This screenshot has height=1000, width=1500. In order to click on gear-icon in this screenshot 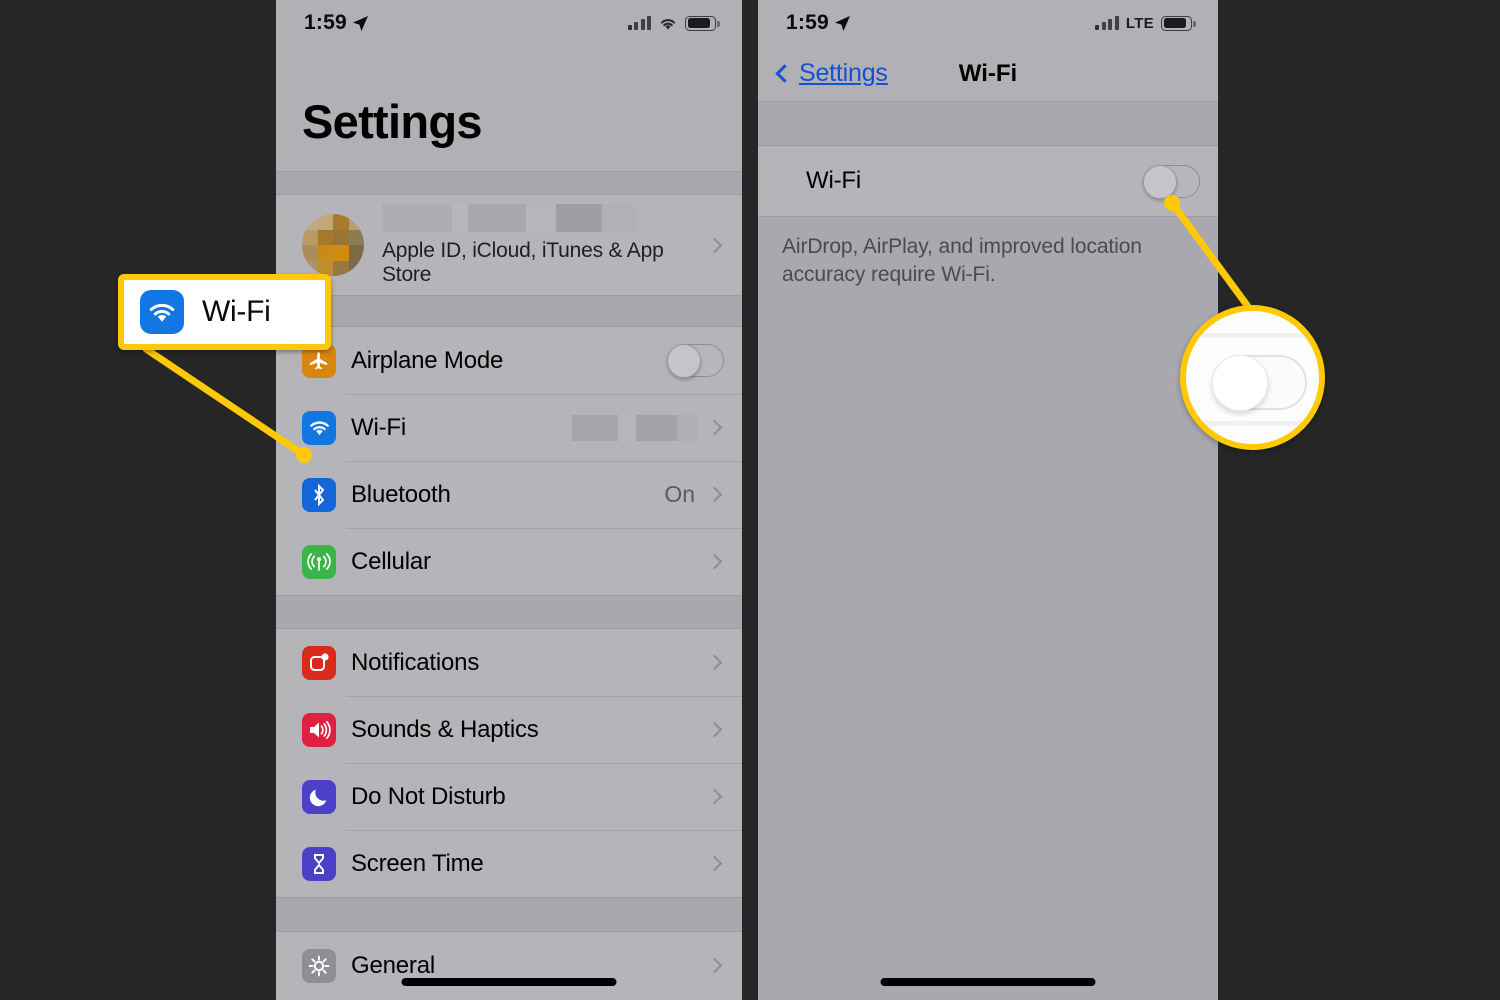, I will do `click(319, 965)`.